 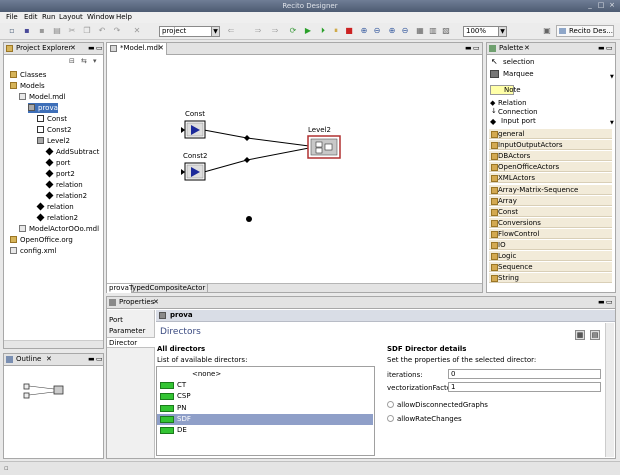 I want to click on director-dot, so click(x=249, y=219).